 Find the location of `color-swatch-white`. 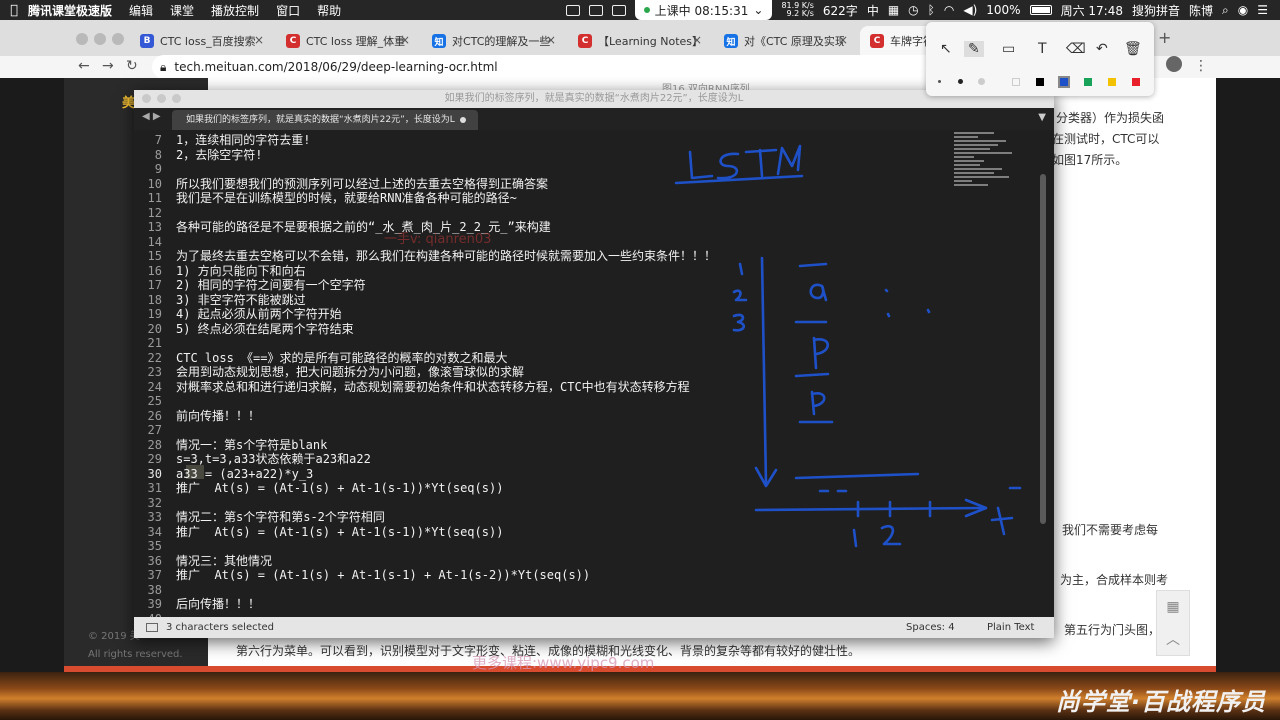

color-swatch-white is located at coordinates (1016, 82).